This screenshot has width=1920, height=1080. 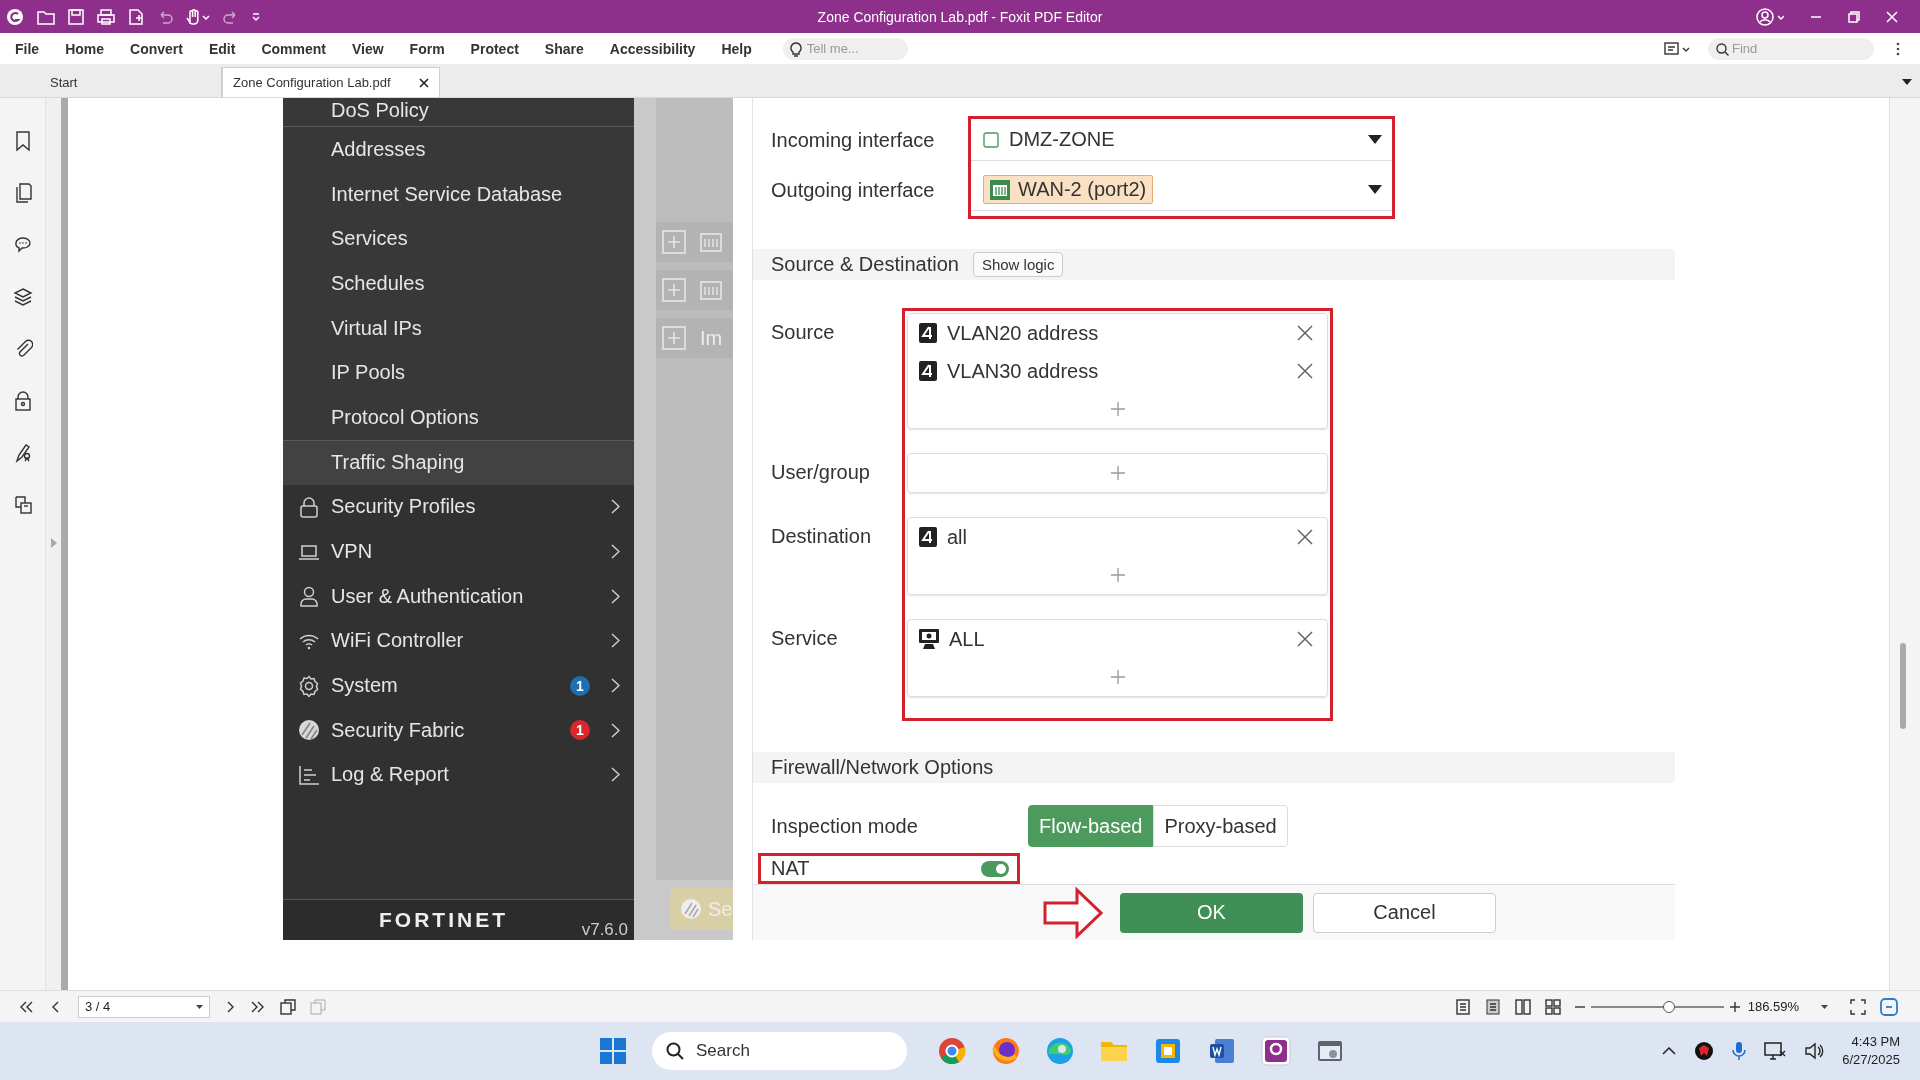 What do you see at coordinates (458, 239) in the screenshot?
I see `sidebar-item: Services` at bounding box center [458, 239].